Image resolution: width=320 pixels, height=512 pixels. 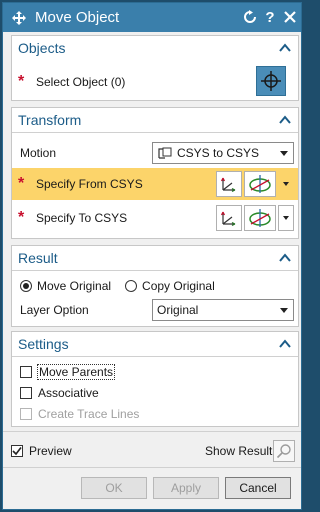 I want to click on help-icon: ?, so click(x=270, y=17).